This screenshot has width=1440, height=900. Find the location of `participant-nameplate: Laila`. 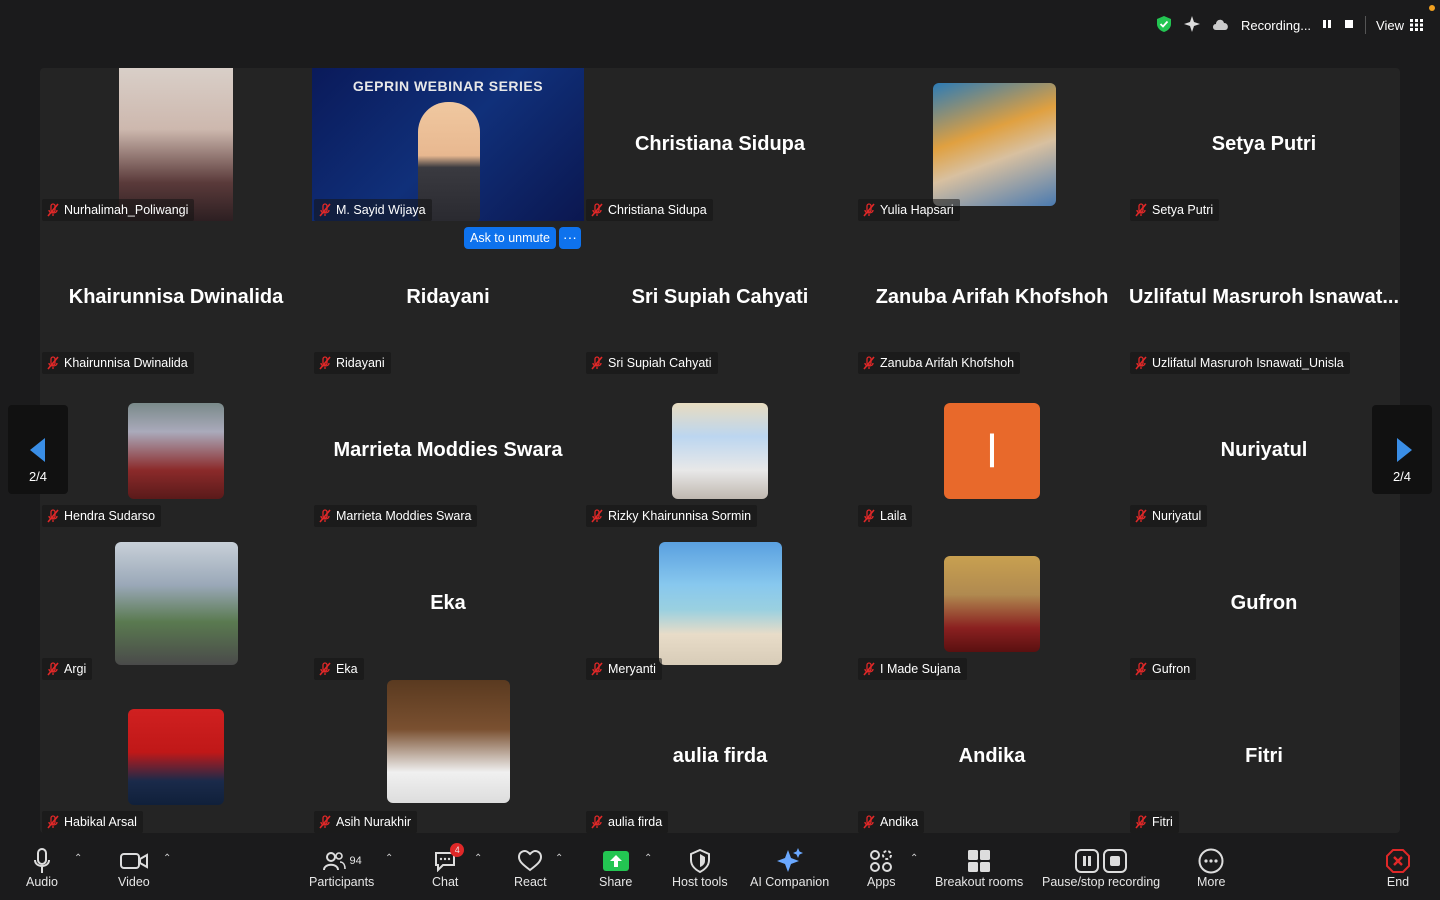

participant-nameplate: Laila is located at coordinates (885, 516).